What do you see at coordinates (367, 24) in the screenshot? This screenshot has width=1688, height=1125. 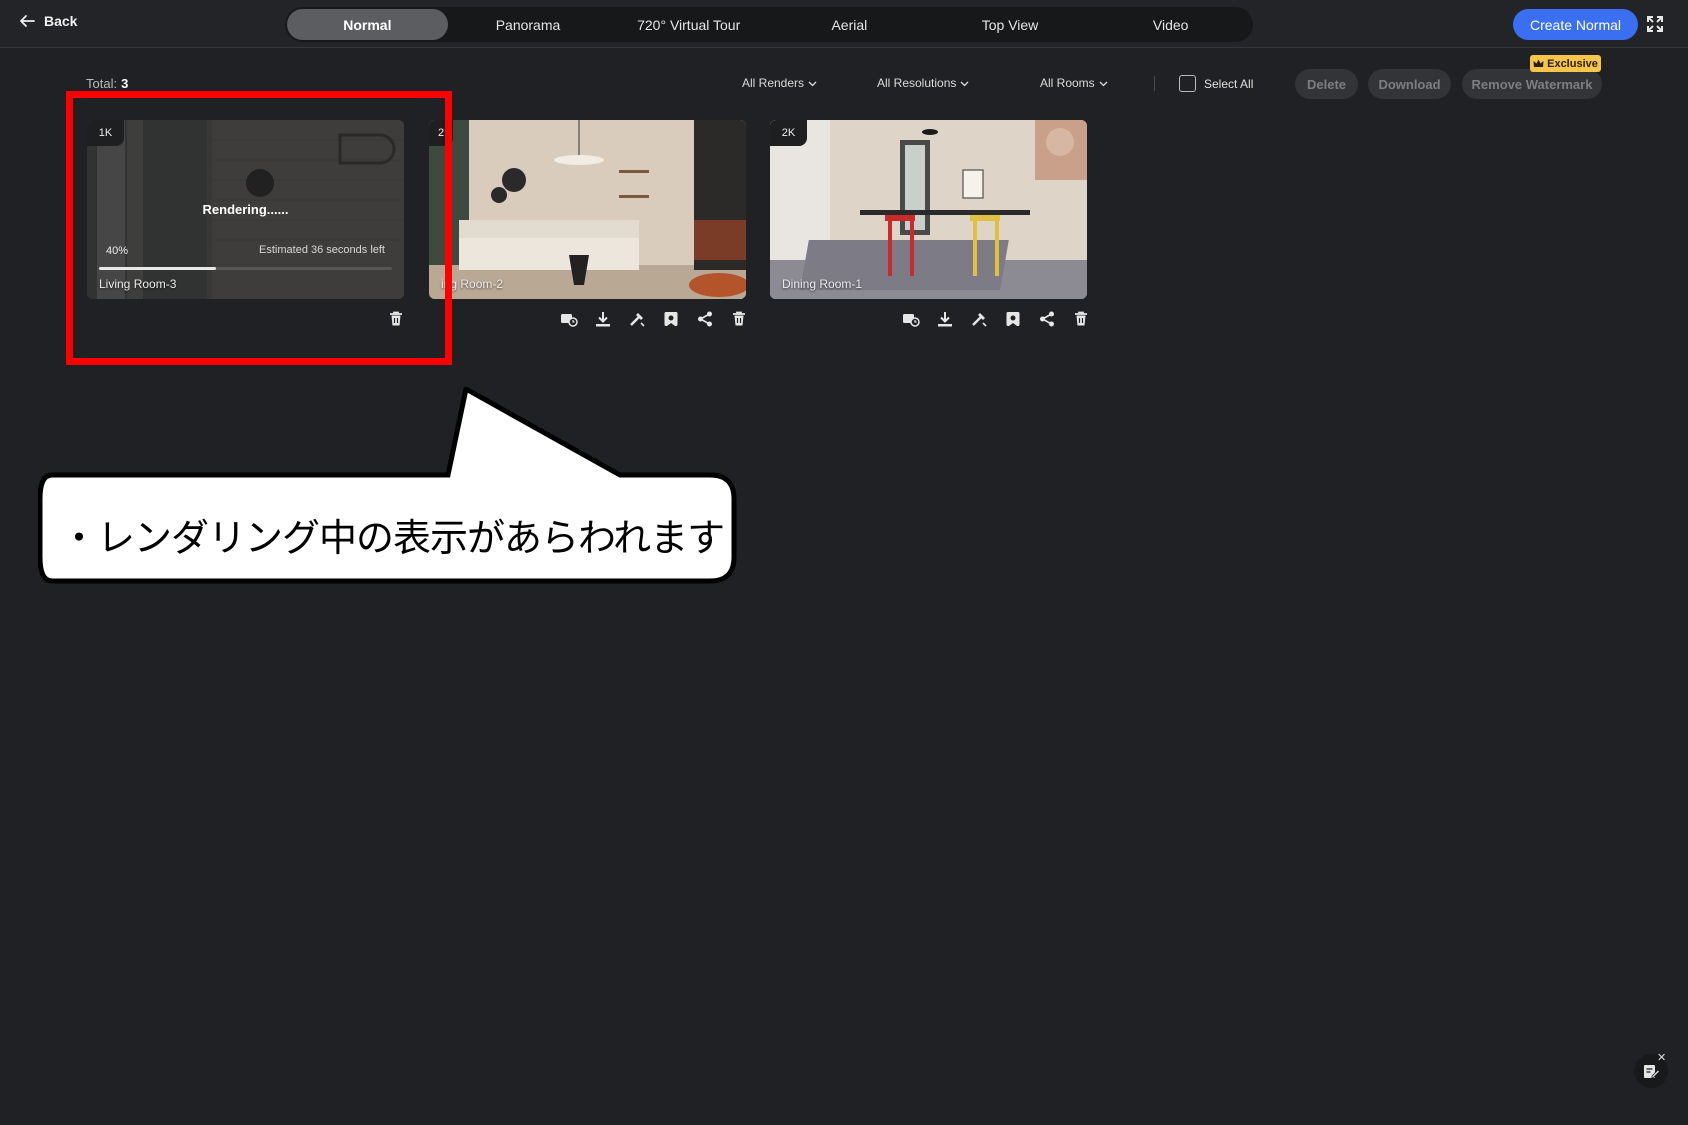 I see `tab-normal: Normal` at bounding box center [367, 24].